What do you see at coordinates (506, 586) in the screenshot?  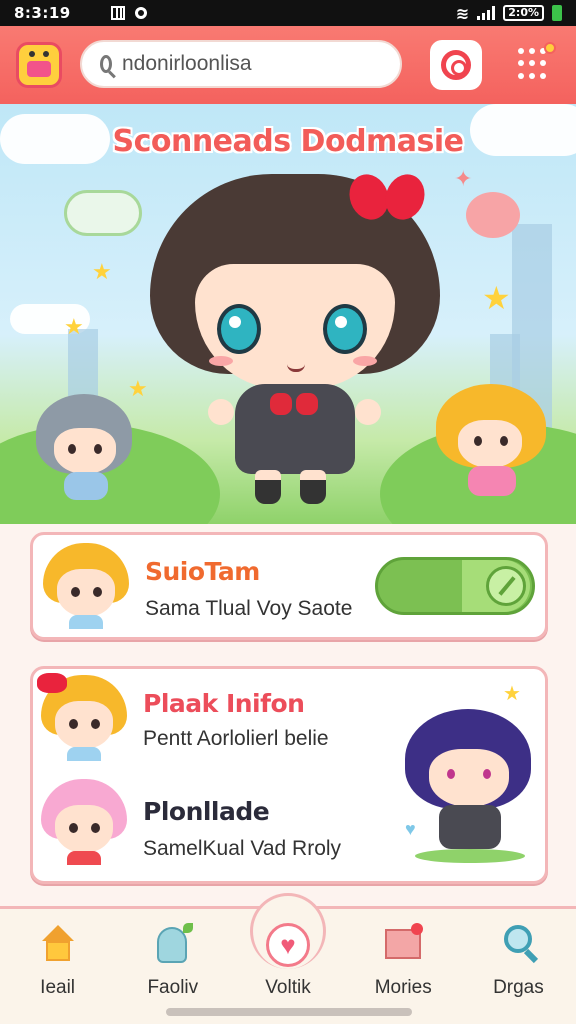 I see `toggle-check-icon` at bounding box center [506, 586].